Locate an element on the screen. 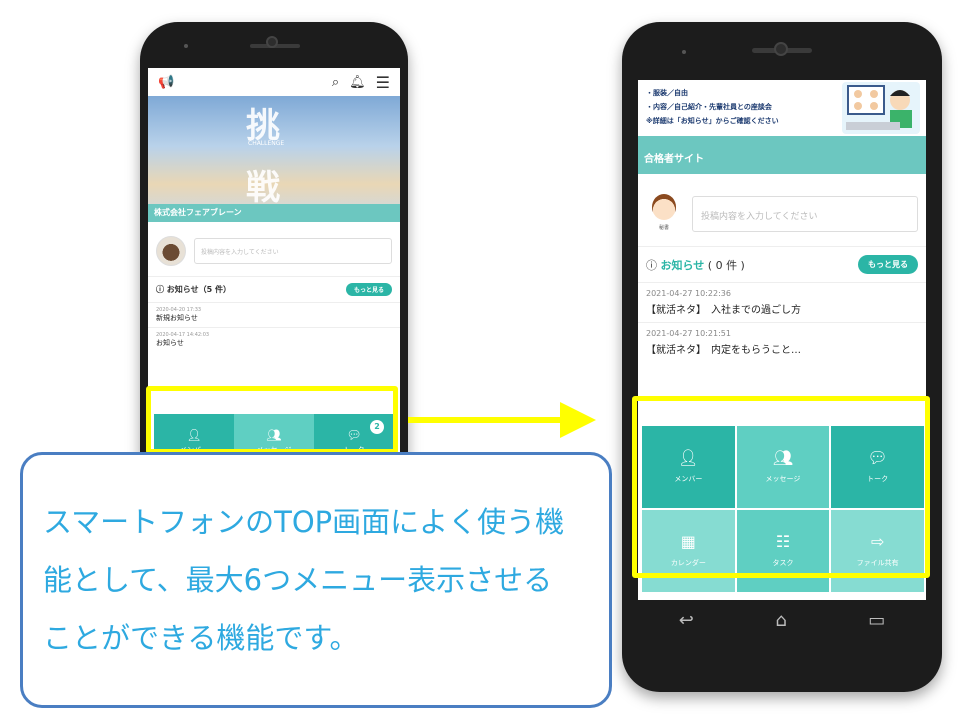 The width and height of the screenshot is (960, 720). arrow-shaft is located at coordinates (488, 420).